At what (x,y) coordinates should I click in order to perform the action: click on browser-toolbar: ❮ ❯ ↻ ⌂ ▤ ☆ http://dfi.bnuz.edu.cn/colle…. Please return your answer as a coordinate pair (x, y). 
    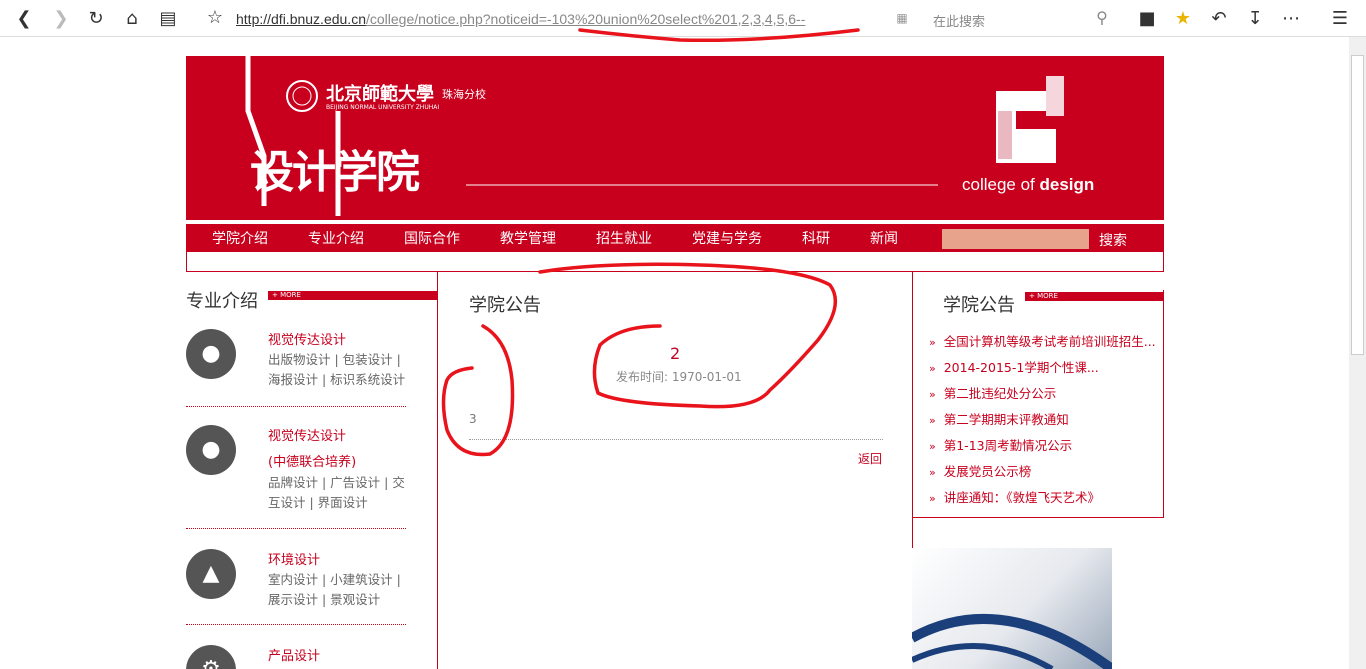
    Looking at the image, I should click on (683, 18).